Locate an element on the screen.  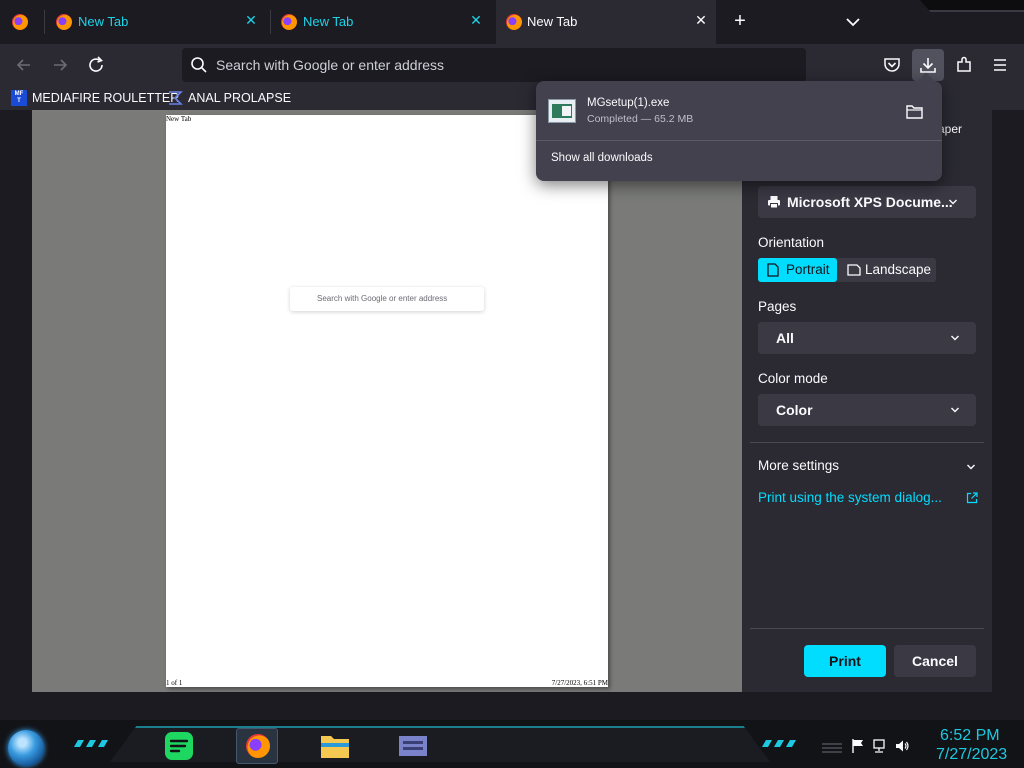
landscape-option: Landscape is located at coordinates (887, 270).